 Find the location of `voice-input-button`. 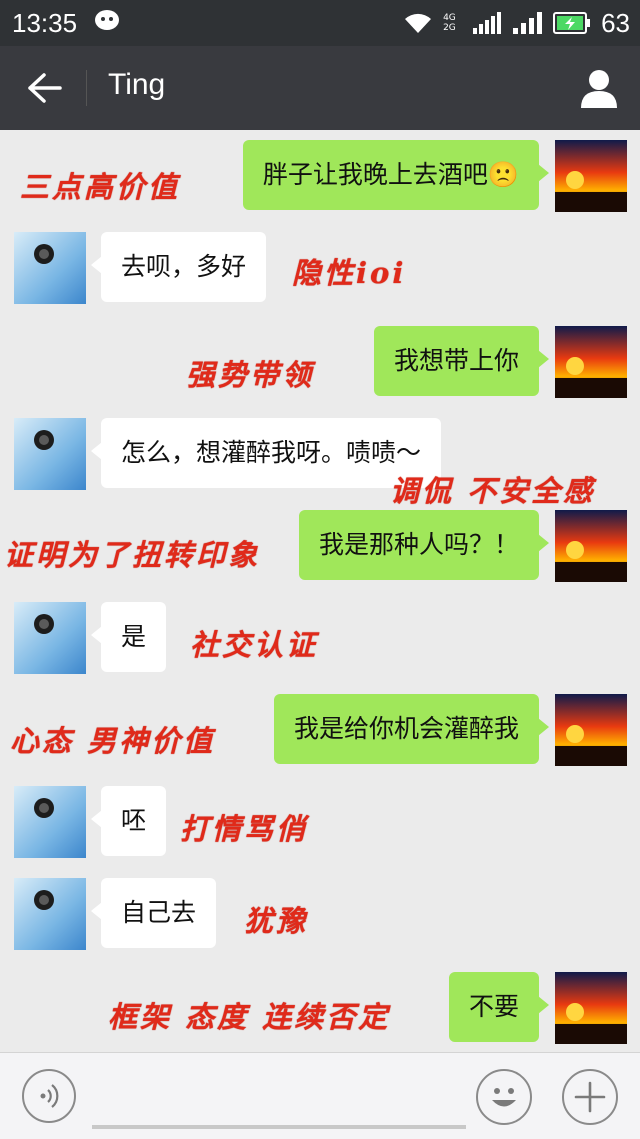

voice-input-button is located at coordinates (49, 1096).